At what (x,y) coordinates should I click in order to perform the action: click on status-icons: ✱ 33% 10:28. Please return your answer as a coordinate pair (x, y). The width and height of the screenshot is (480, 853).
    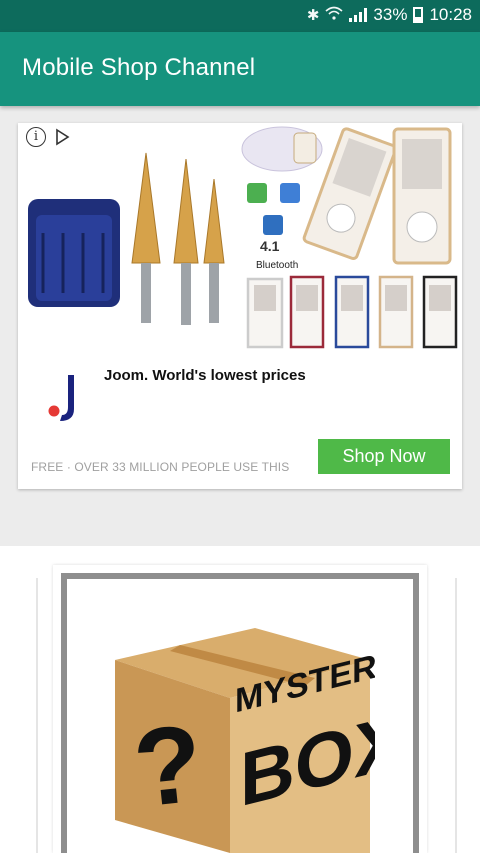
    Looking at the image, I should click on (389, 15).